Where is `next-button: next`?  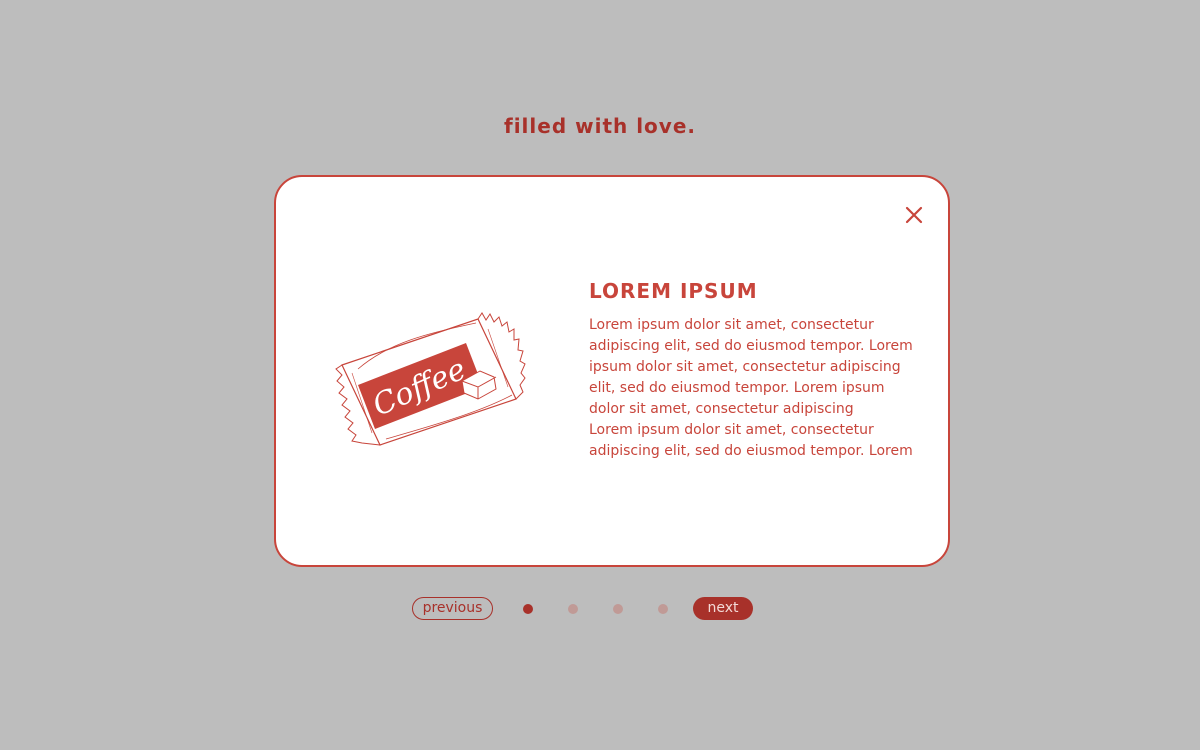
next-button: next is located at coordinates (723, 608).